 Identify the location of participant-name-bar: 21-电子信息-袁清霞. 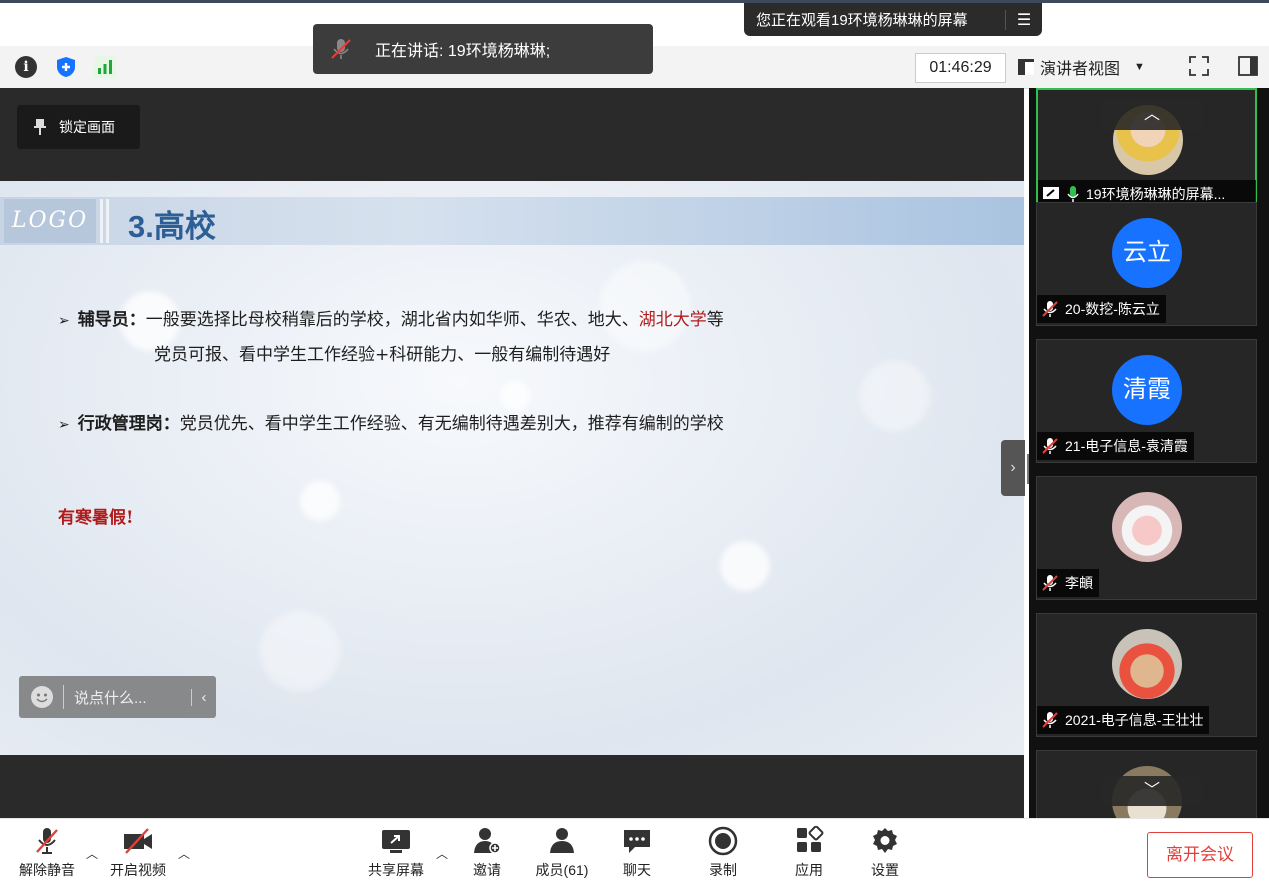
(1115, 446).